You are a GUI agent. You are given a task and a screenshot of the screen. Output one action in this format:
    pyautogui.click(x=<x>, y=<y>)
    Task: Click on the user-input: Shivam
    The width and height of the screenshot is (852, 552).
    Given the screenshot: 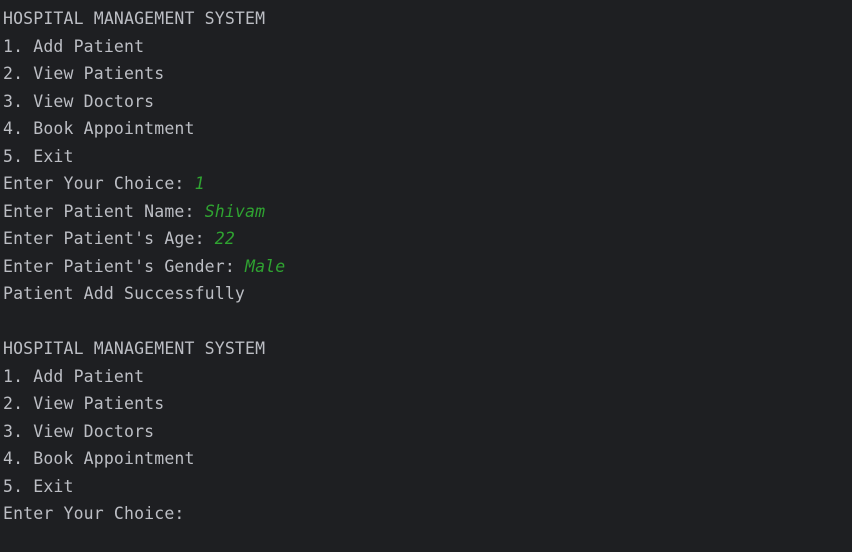 What is the action you would take?
    pyautogui.click(x=235, y=211)
    